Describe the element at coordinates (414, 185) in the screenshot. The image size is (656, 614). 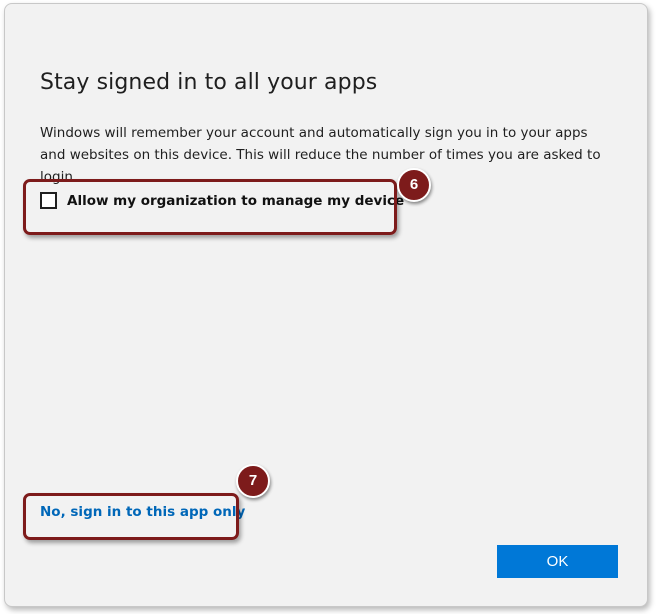
I see `step-badge-6: 6` at that location.